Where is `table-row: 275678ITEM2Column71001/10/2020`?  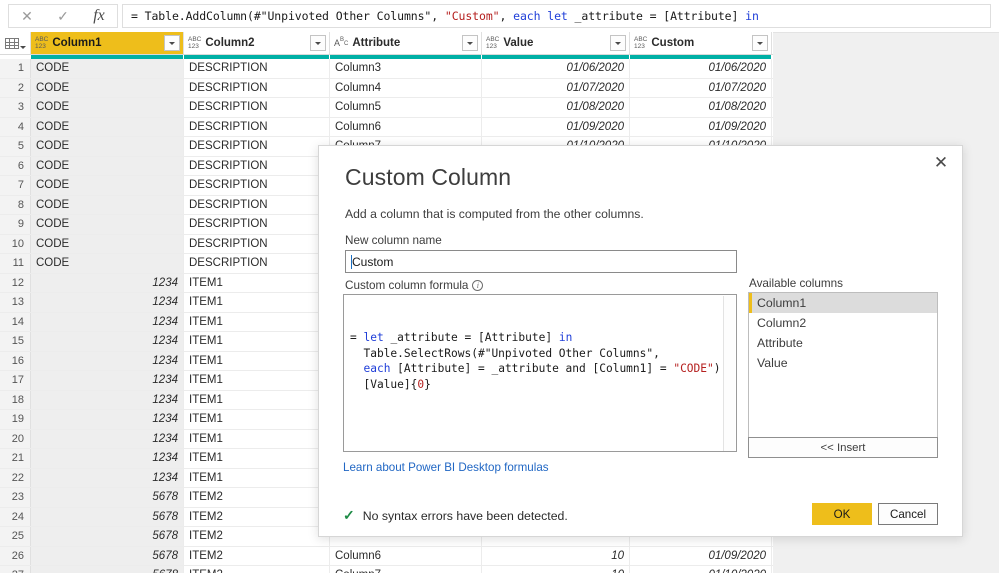 table-row: 275678ITEM2Column71001/10/2020 is located at coordinates (386, 569).